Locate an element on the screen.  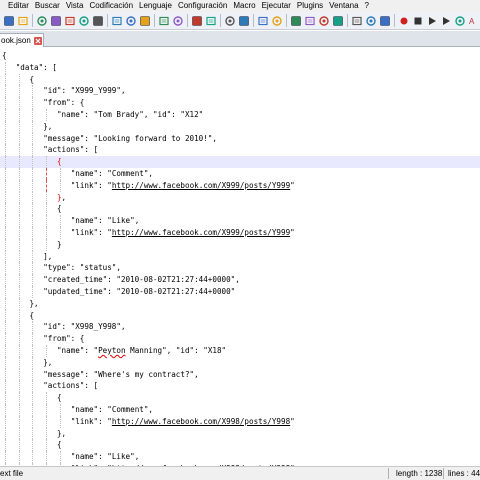
menu-item: Ejecutar is located at coordinates (276, 6).